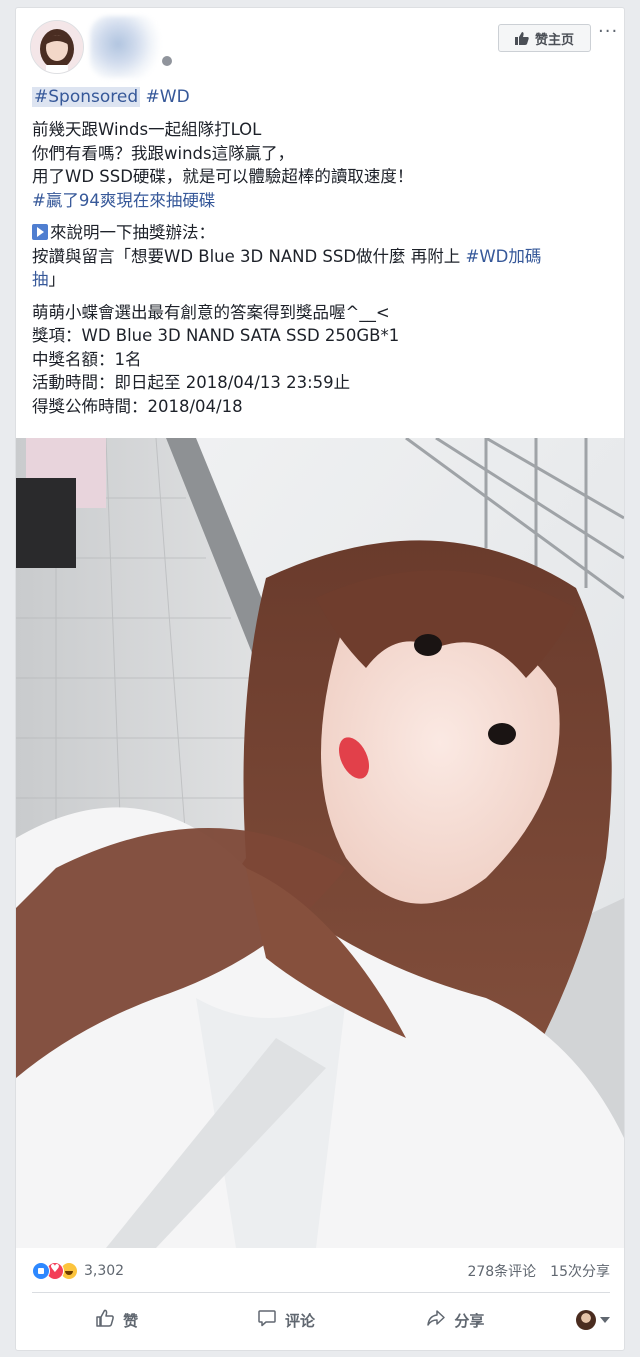 The height and width of the screenshot is (1357, 640). Describe the element at coordinates (223, 176) in the screenshot. I see `post-line-3: 用了WD SSD硬碟，就是可以體驗超棒的讀取速度！` at that location.